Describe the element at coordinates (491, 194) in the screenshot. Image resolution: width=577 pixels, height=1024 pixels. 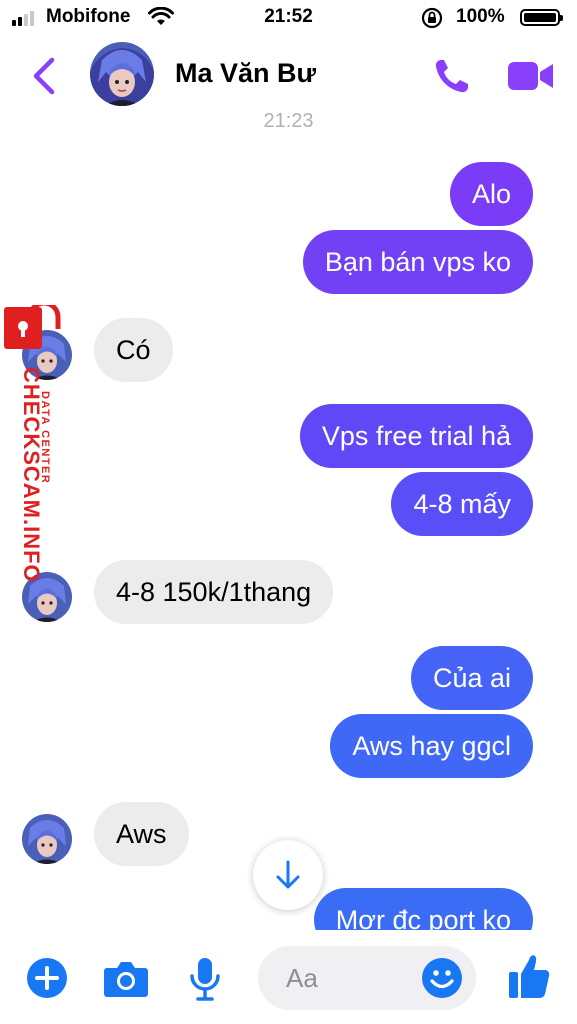
I see `message-bubble-outgoing: Alo` at that location.